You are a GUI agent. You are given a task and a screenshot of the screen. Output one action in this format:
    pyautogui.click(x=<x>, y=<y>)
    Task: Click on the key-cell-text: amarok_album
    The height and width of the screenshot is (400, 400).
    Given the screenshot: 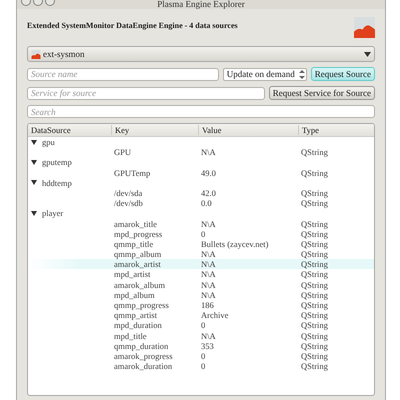 What is the action you would take?
    pyautogui.click(x=139, y=285)
    